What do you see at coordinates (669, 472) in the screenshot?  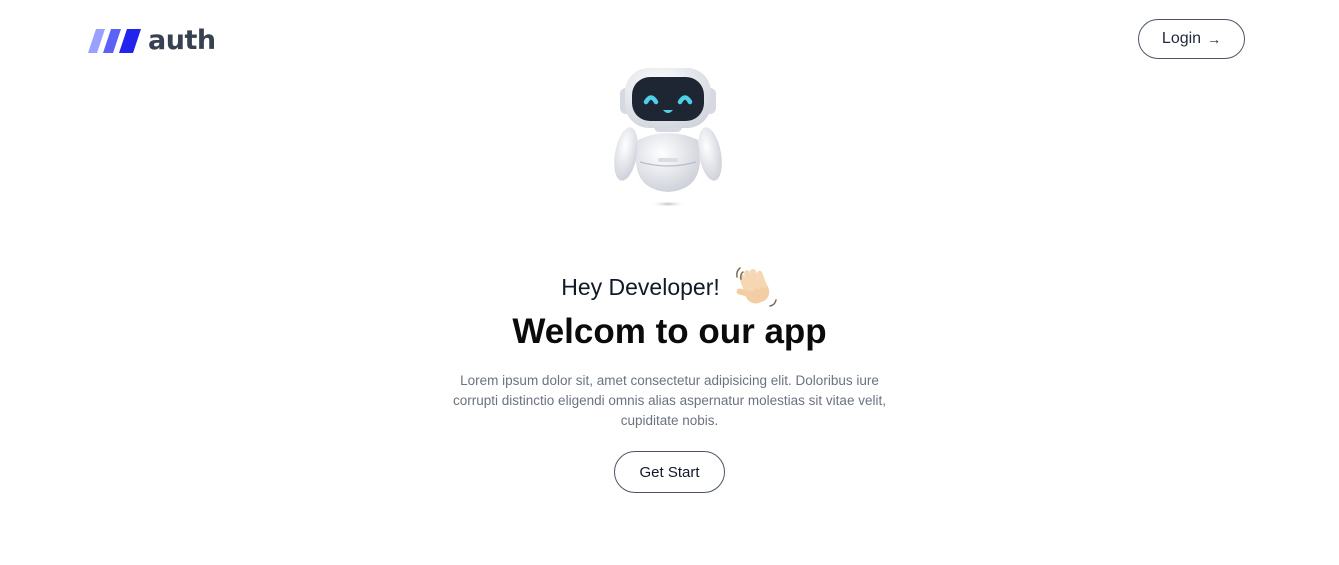 I see `get-start-button: Get Start` at bounding box center [669, 472].